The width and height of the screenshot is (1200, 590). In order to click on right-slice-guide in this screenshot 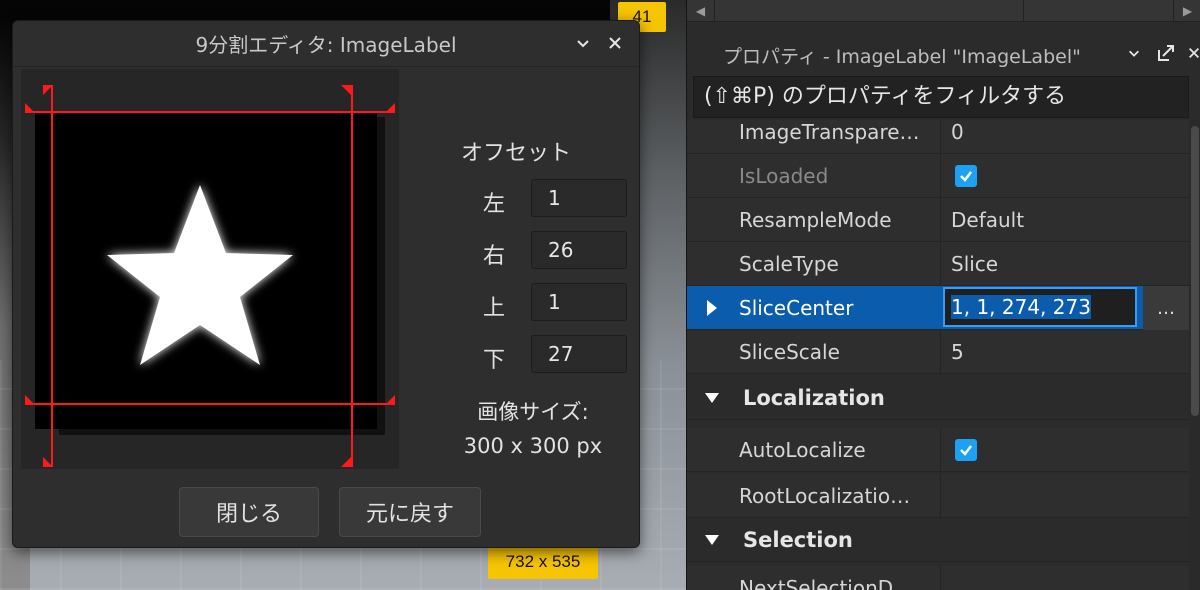, I will do `click(352, 276)`.